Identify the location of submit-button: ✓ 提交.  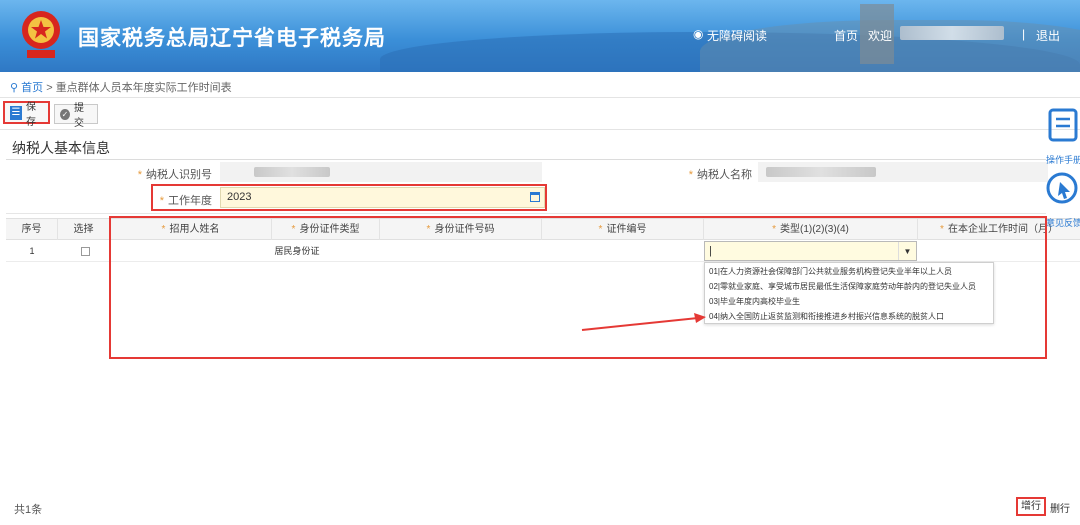
(76, 116).